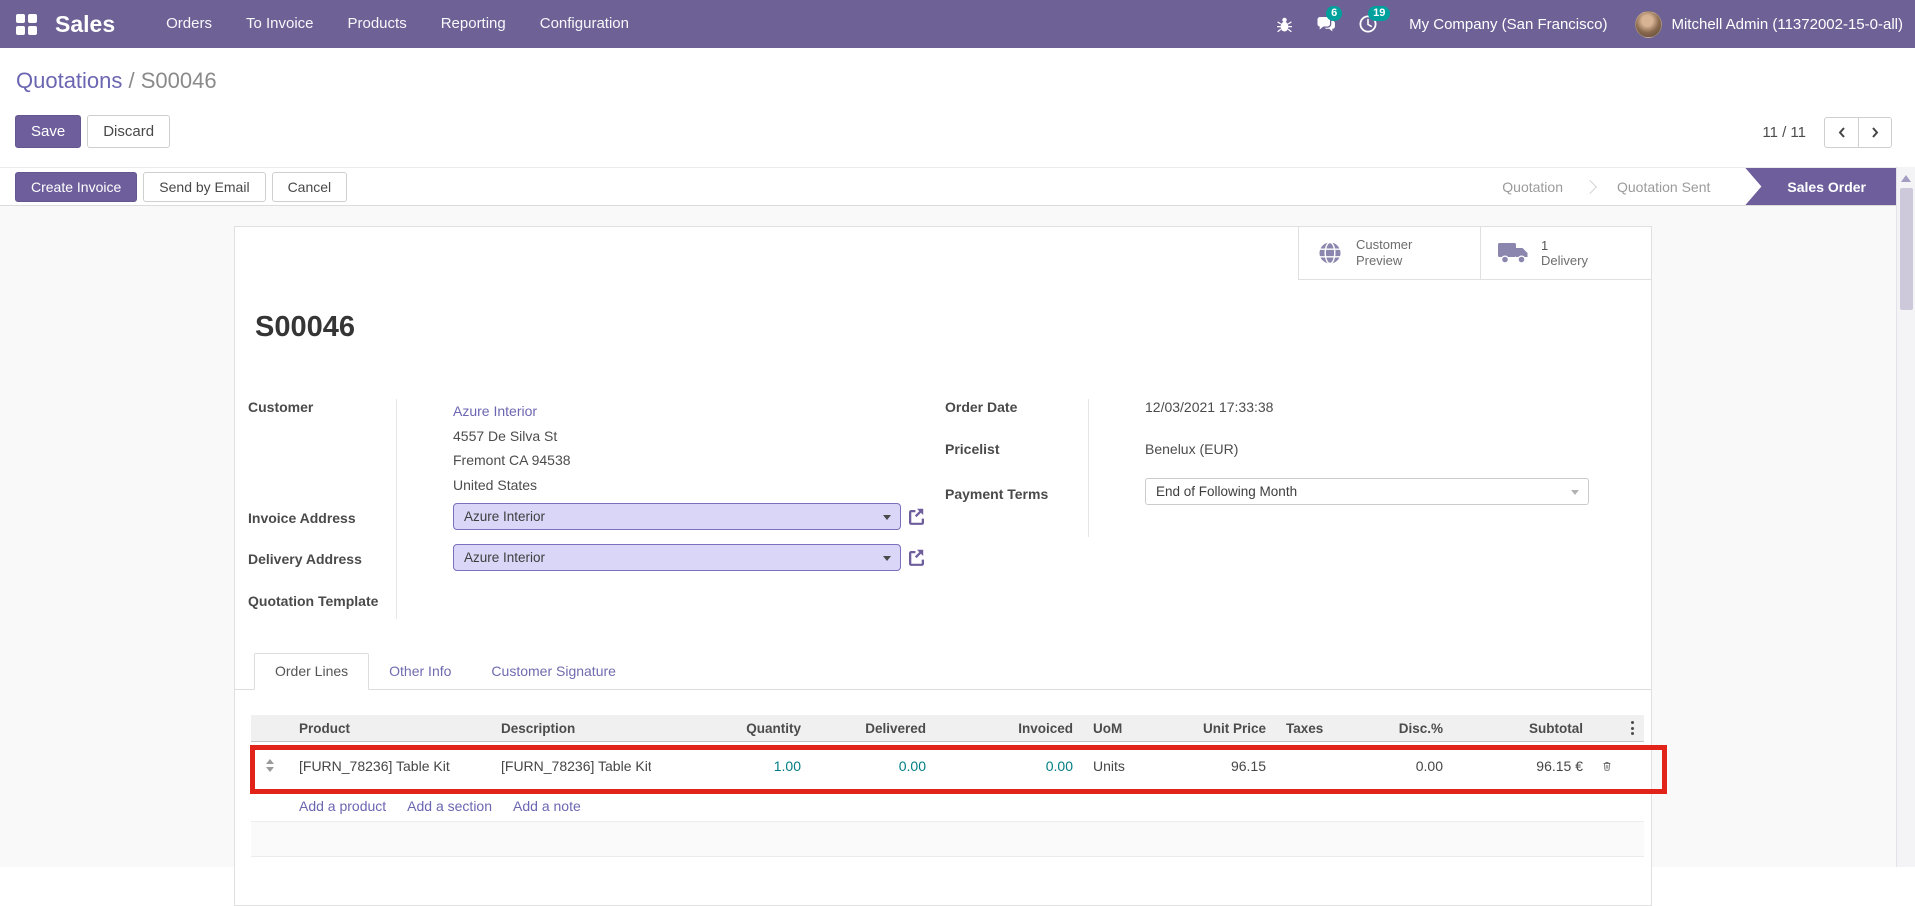 This screenshot has height=906, width=1915. What do you see at coordinates (1663, 187) in the screenshot?
I see `stage-quotation-sent: Quotation Sent` at bounding box center [1663, 187].